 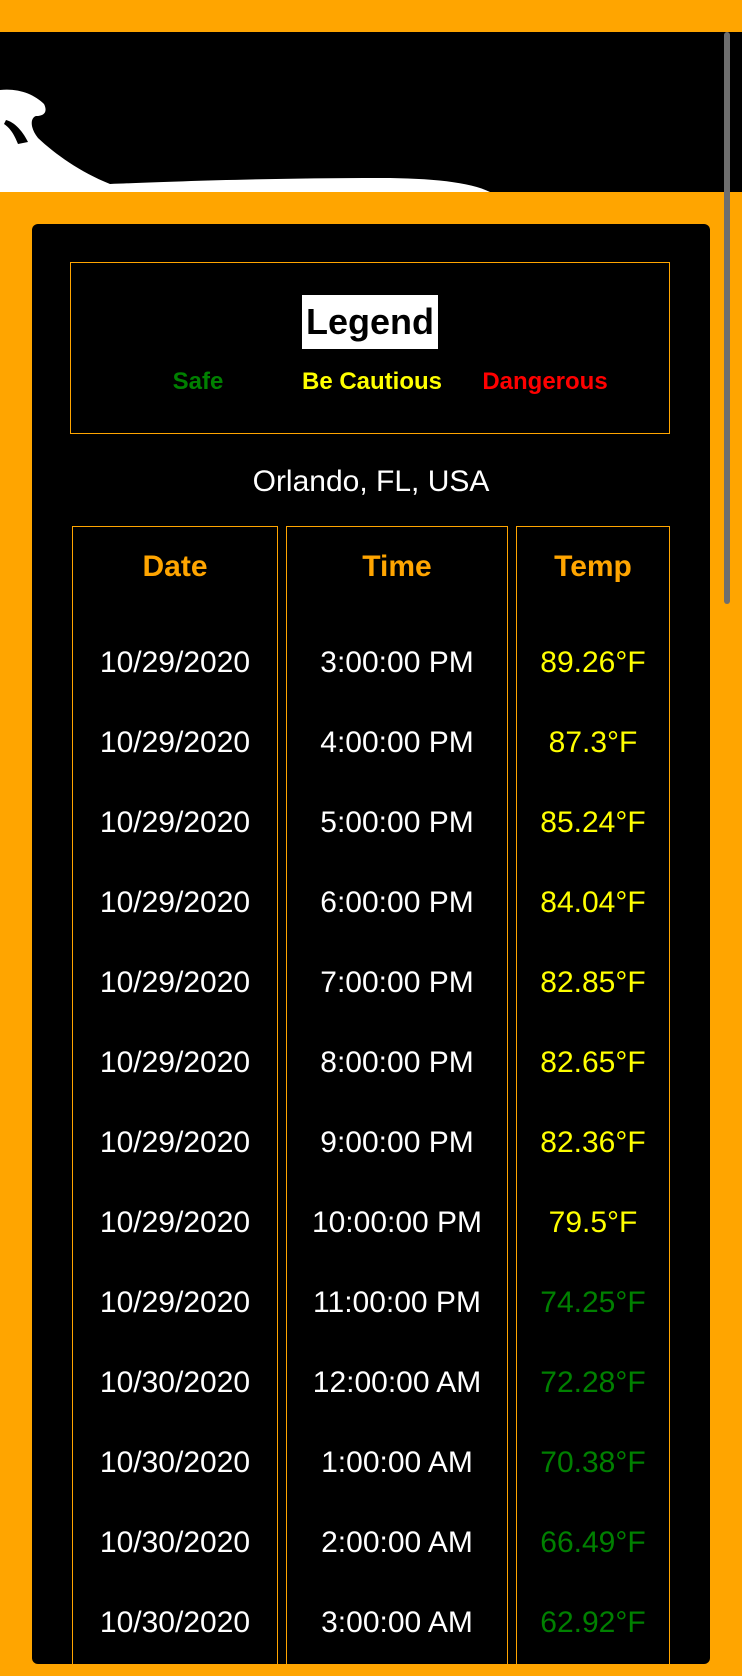 What do you see at coordinates (727, 318) in the screenshot?
I see `page-scrollbar` at bounding box center [727, 318].